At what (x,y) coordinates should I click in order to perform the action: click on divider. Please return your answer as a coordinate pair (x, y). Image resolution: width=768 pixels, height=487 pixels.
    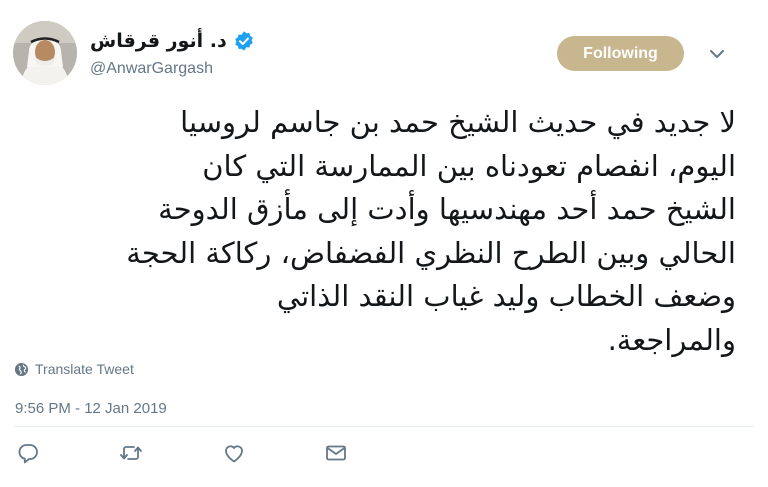
    Looking at the image, I should click on (384, 426).